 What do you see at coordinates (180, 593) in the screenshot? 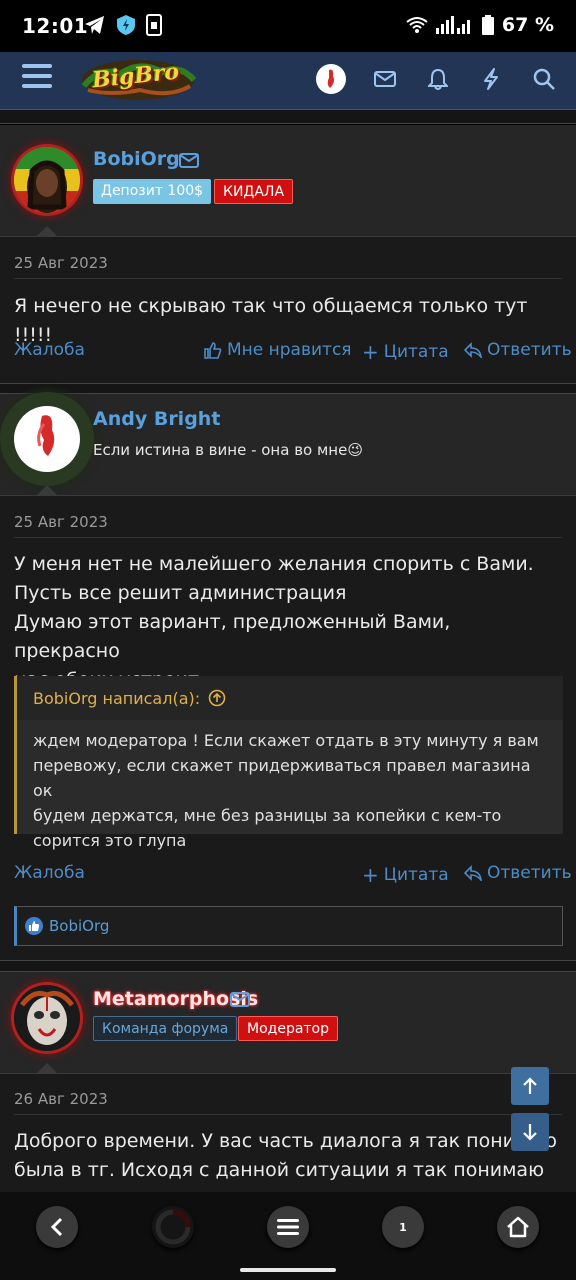
I see `text-line: Пусть все решит администрация` at bounding box center [180, 593].